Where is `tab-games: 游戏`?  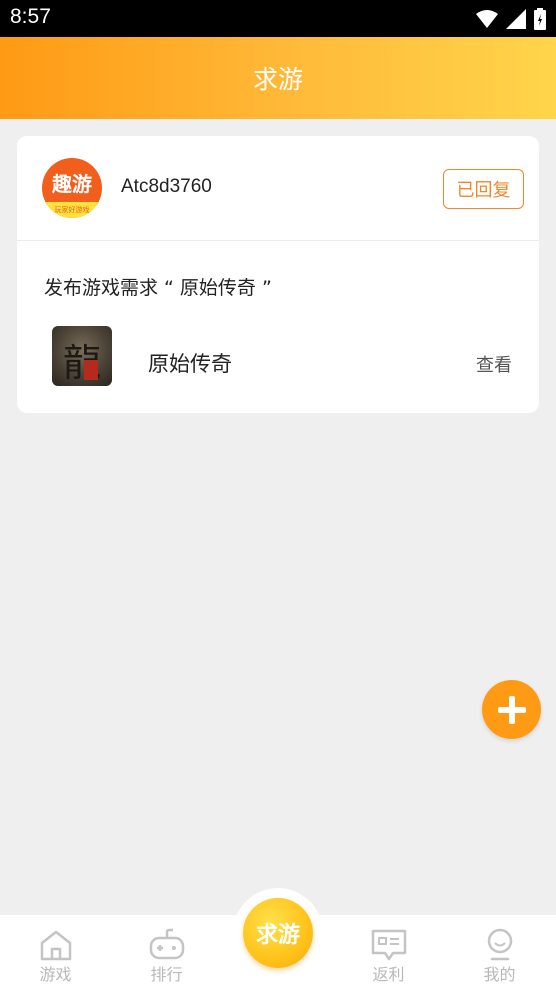
tab-games: 游戏 is located at coordinates (55, 952).